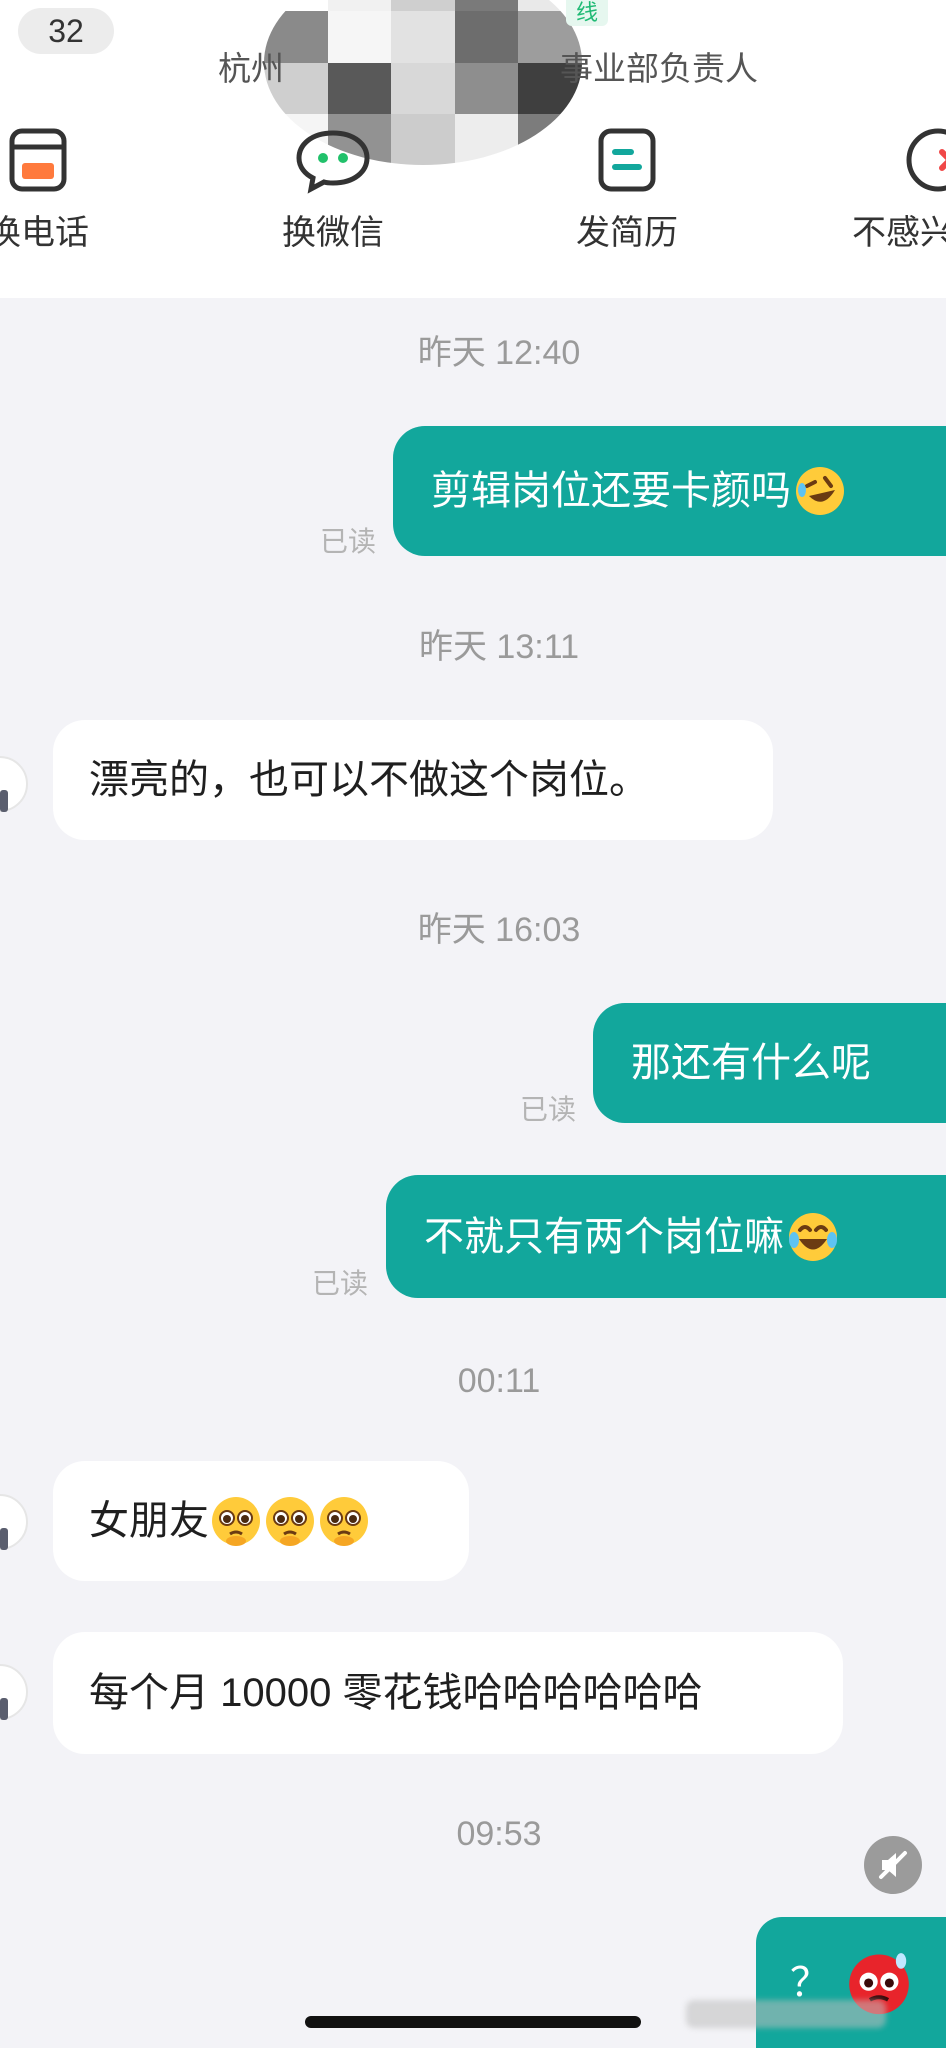 This screenshot has width=946, height=2048. I want to click on not-interested-label: 不感兴, so click(899, 233).